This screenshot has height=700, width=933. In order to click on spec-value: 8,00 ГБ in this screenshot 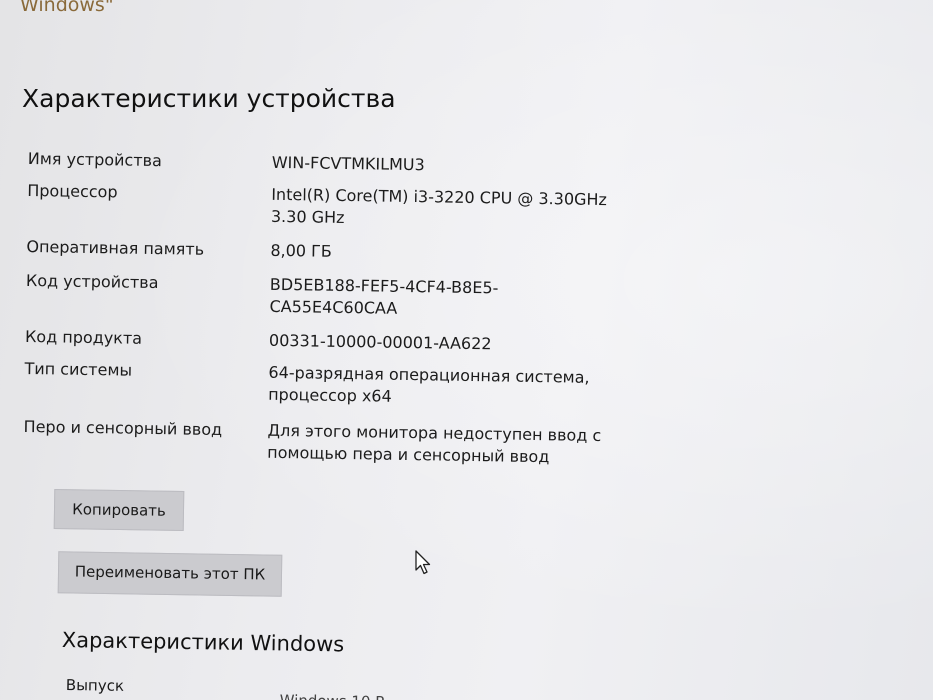, I will do `click(301, 250)`.